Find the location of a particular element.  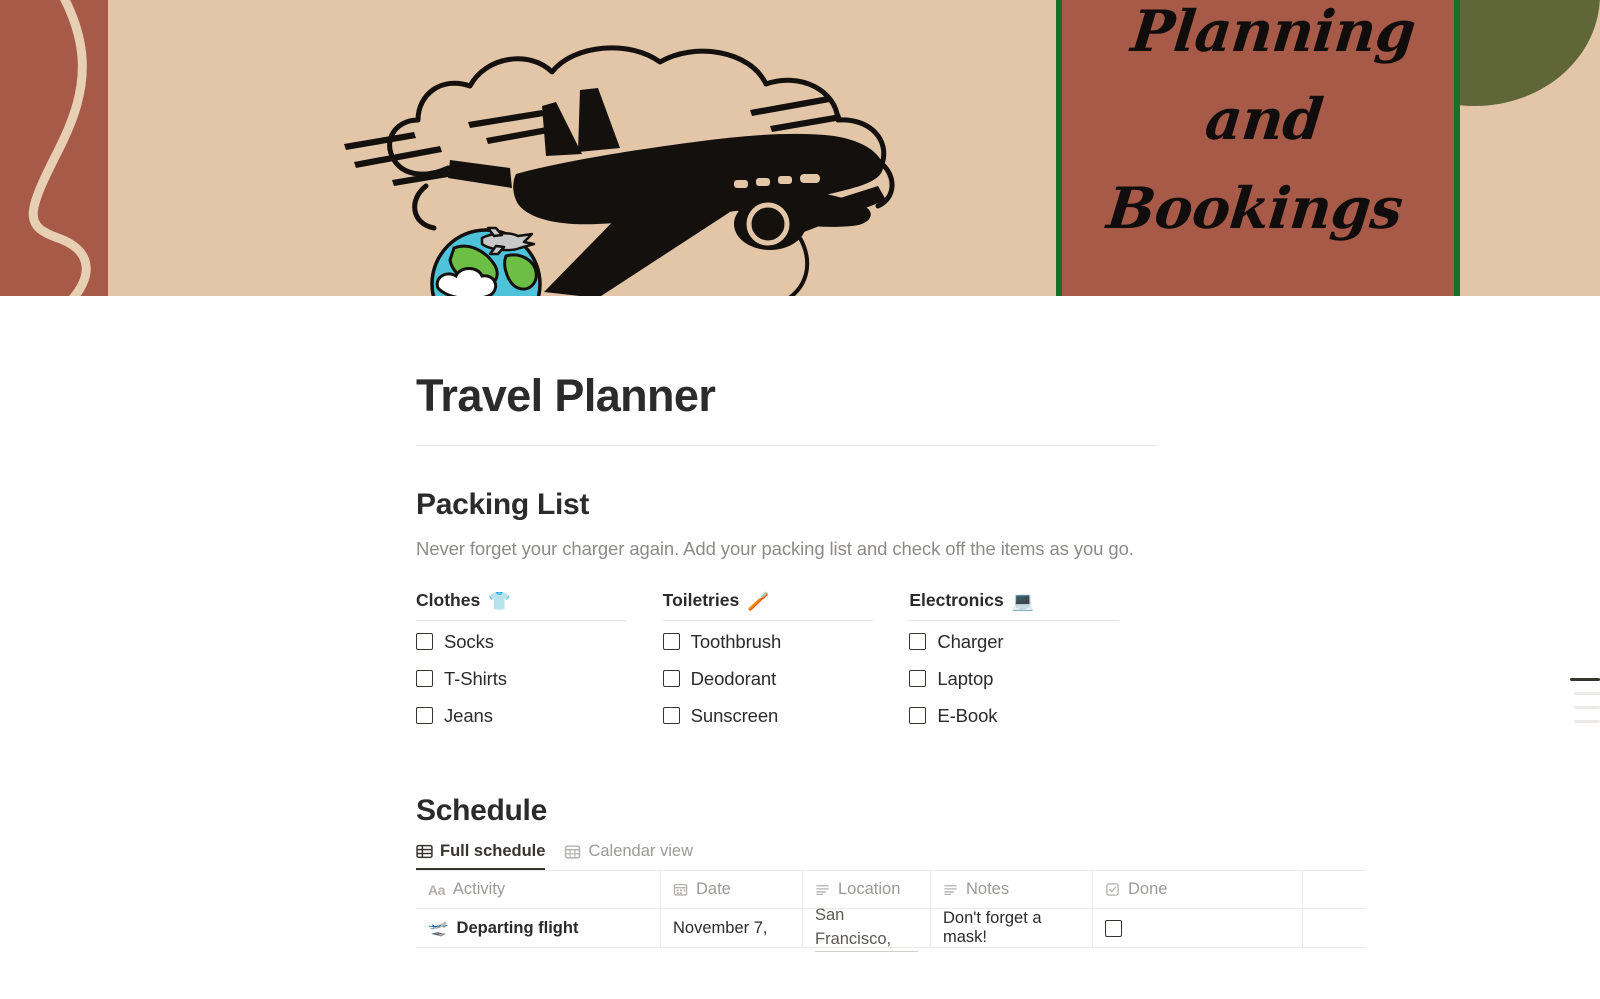

cover-far-right-beige is located at coordinates (1530, 148).